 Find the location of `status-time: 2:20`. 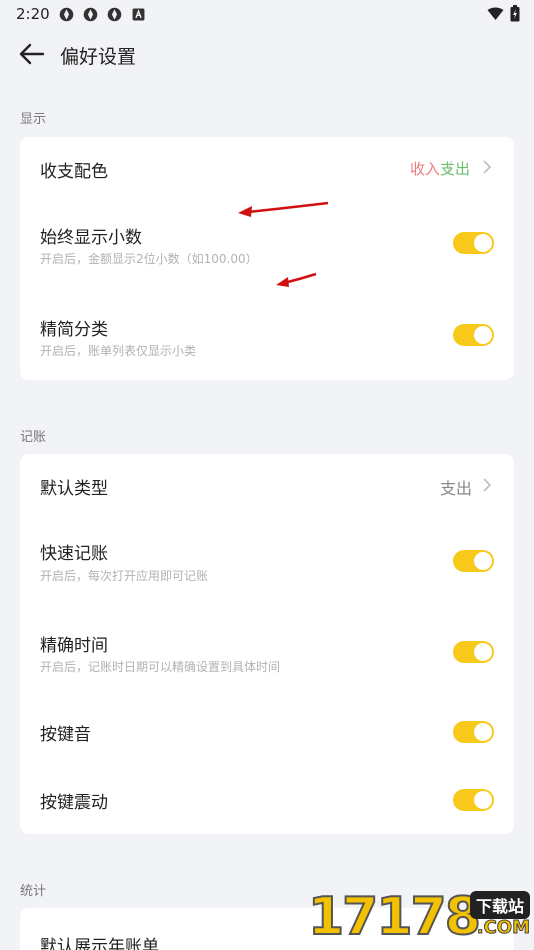

status-time: 2:20 is located at coordinates (33, 14).